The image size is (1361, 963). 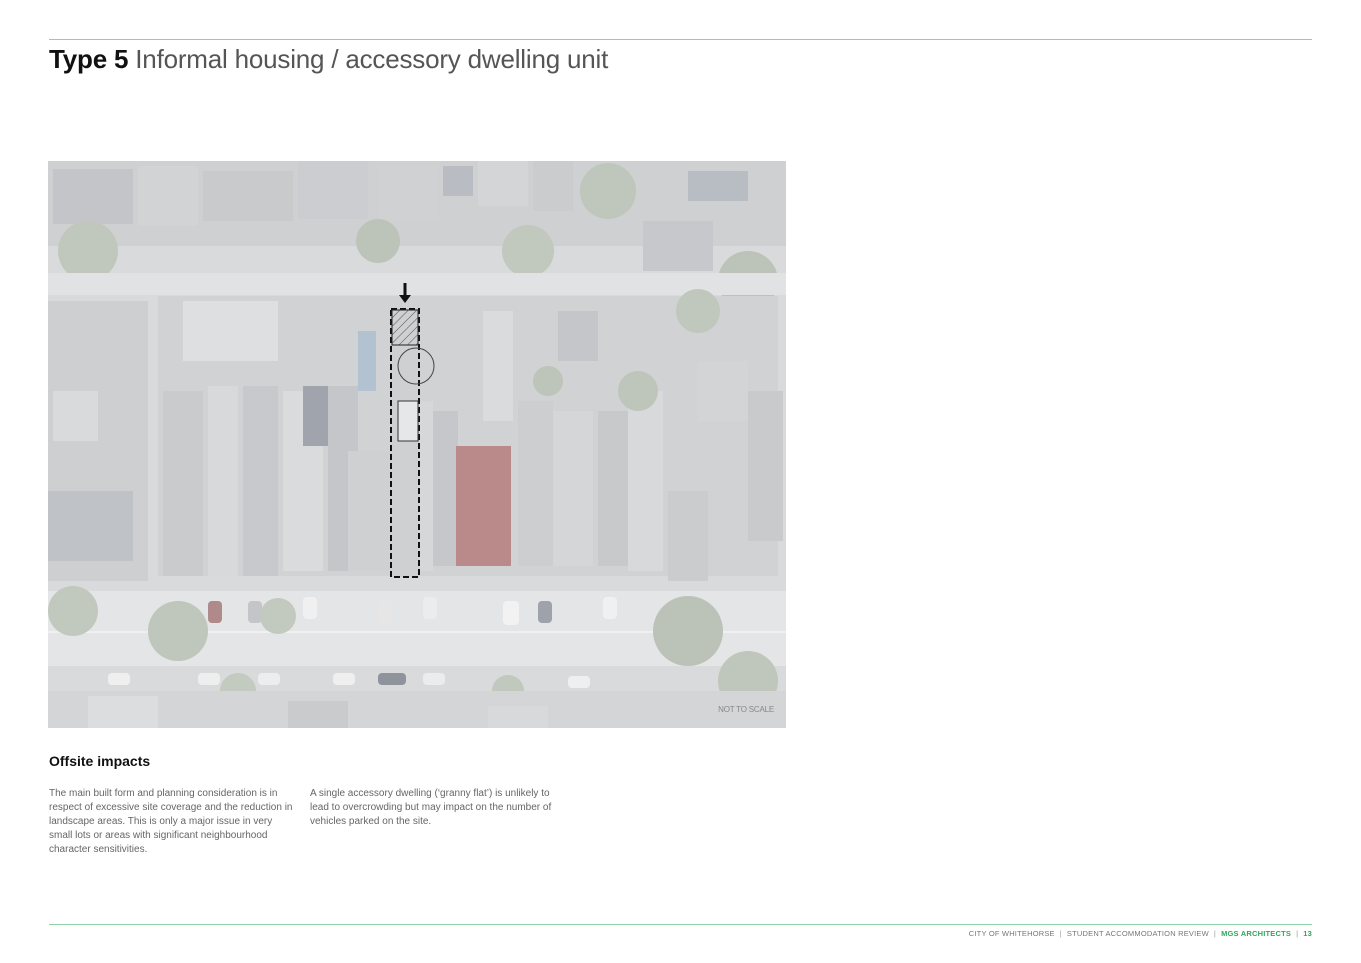 I want to click on page-number: 13, so click(x=1307, y=933).